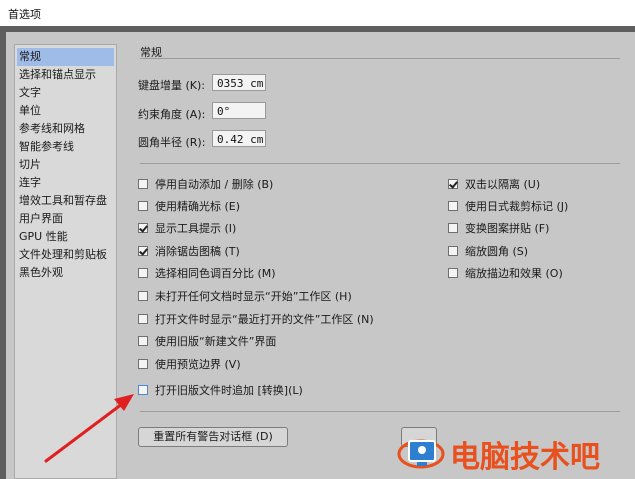  Describe the element at coordinates (525, 457) in the screenshot. I see `watermark-text: 电脑技术吧` at that location.